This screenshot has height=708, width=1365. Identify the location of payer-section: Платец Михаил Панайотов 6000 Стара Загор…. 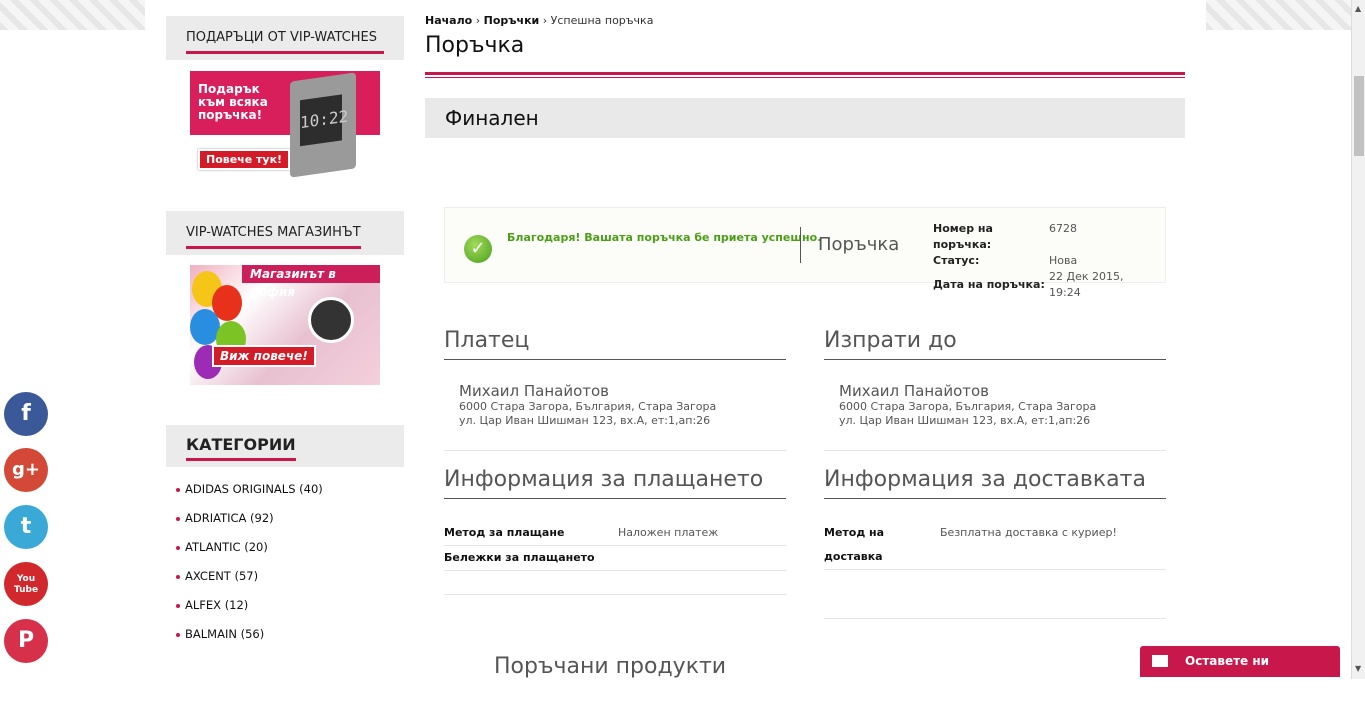
(615, 389).